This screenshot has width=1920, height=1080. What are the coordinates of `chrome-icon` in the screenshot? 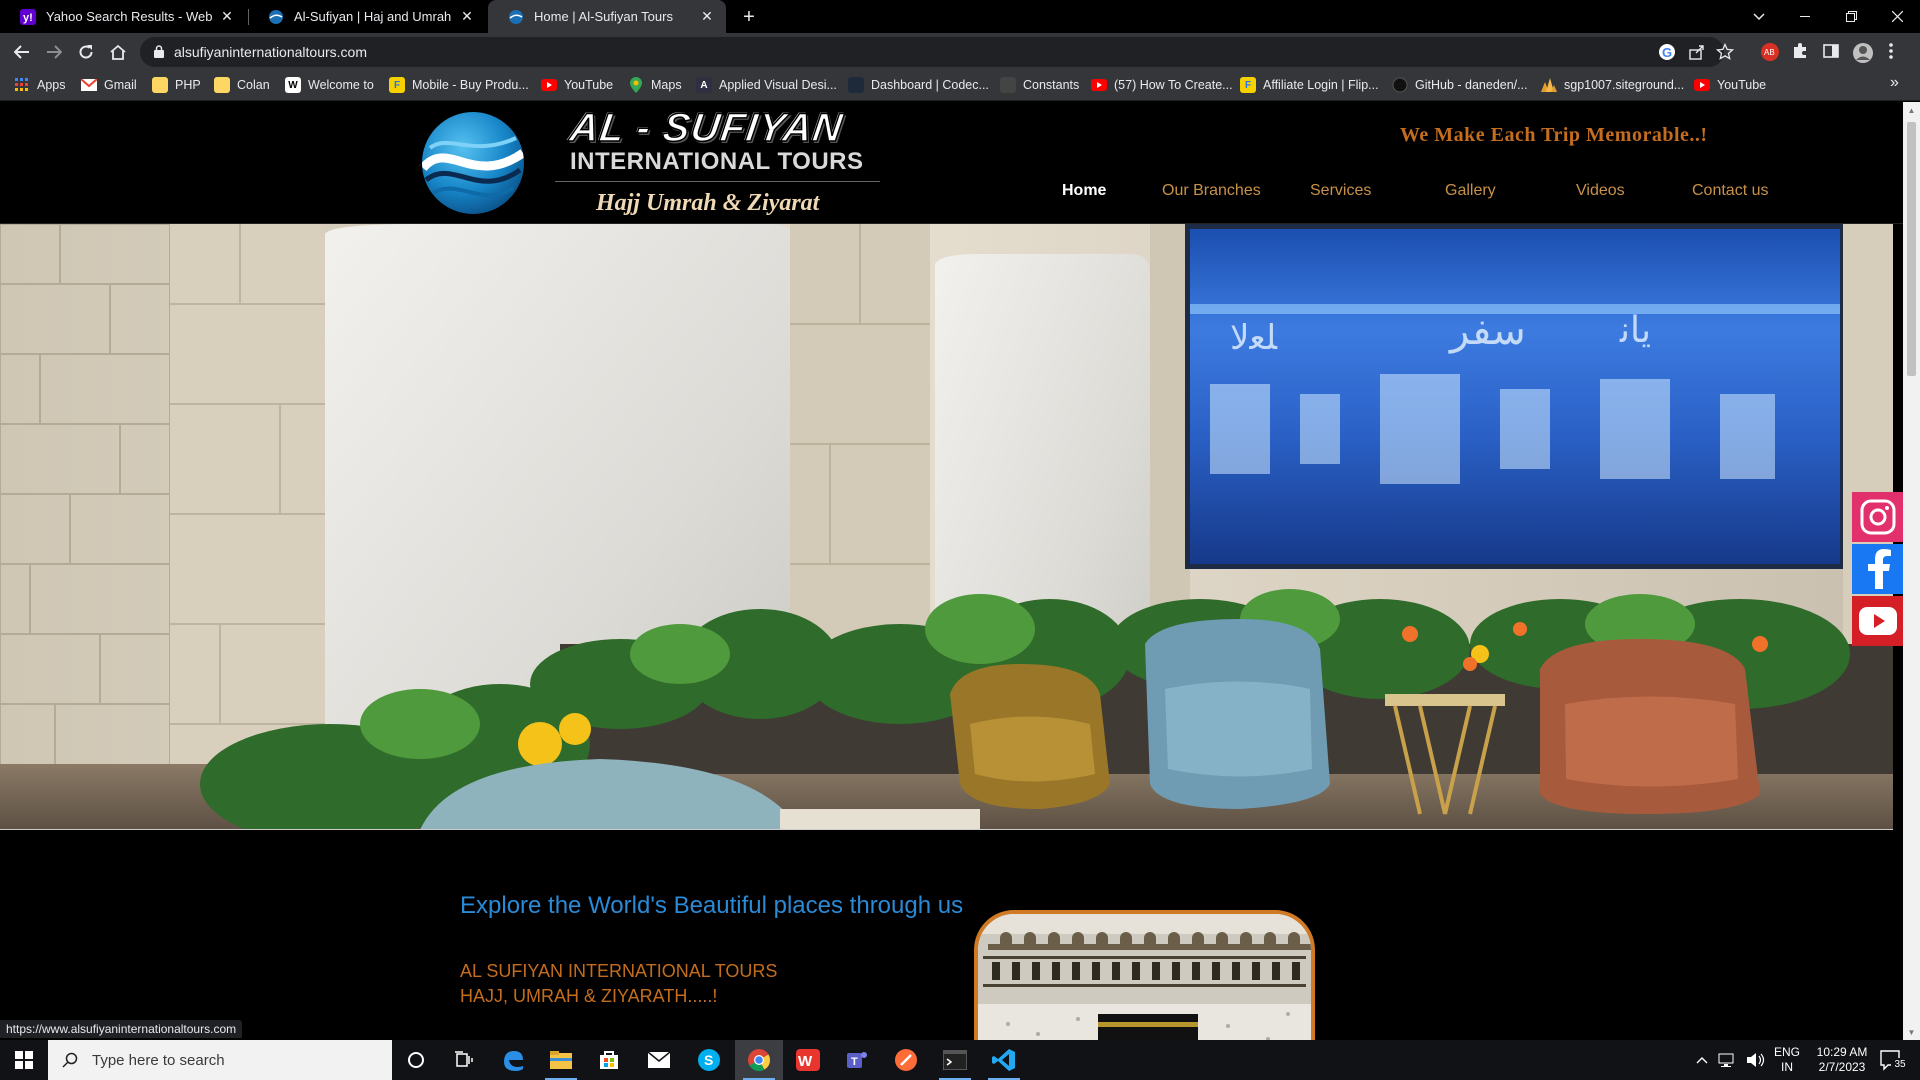 It's located at (759, 1060).